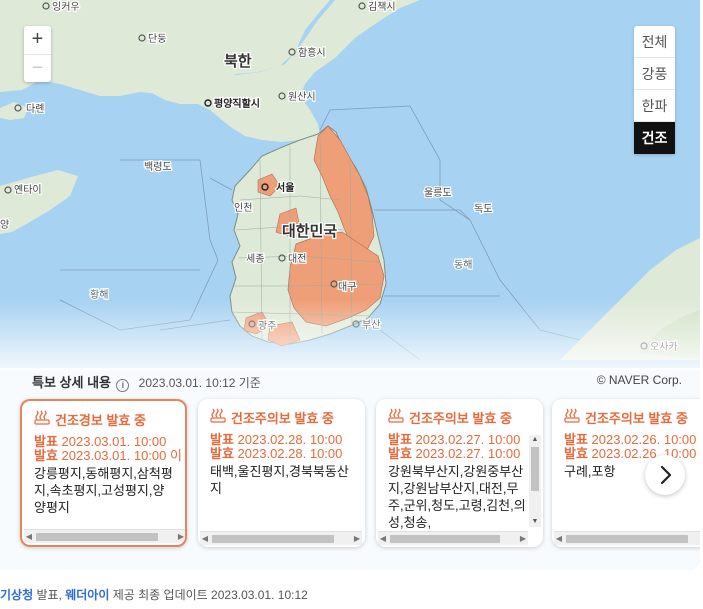  What do you see at coordinates (639, 380) in the screenshot?
I see `map-copyright: © NAVER Corp.` at bounding box center [639, 380].